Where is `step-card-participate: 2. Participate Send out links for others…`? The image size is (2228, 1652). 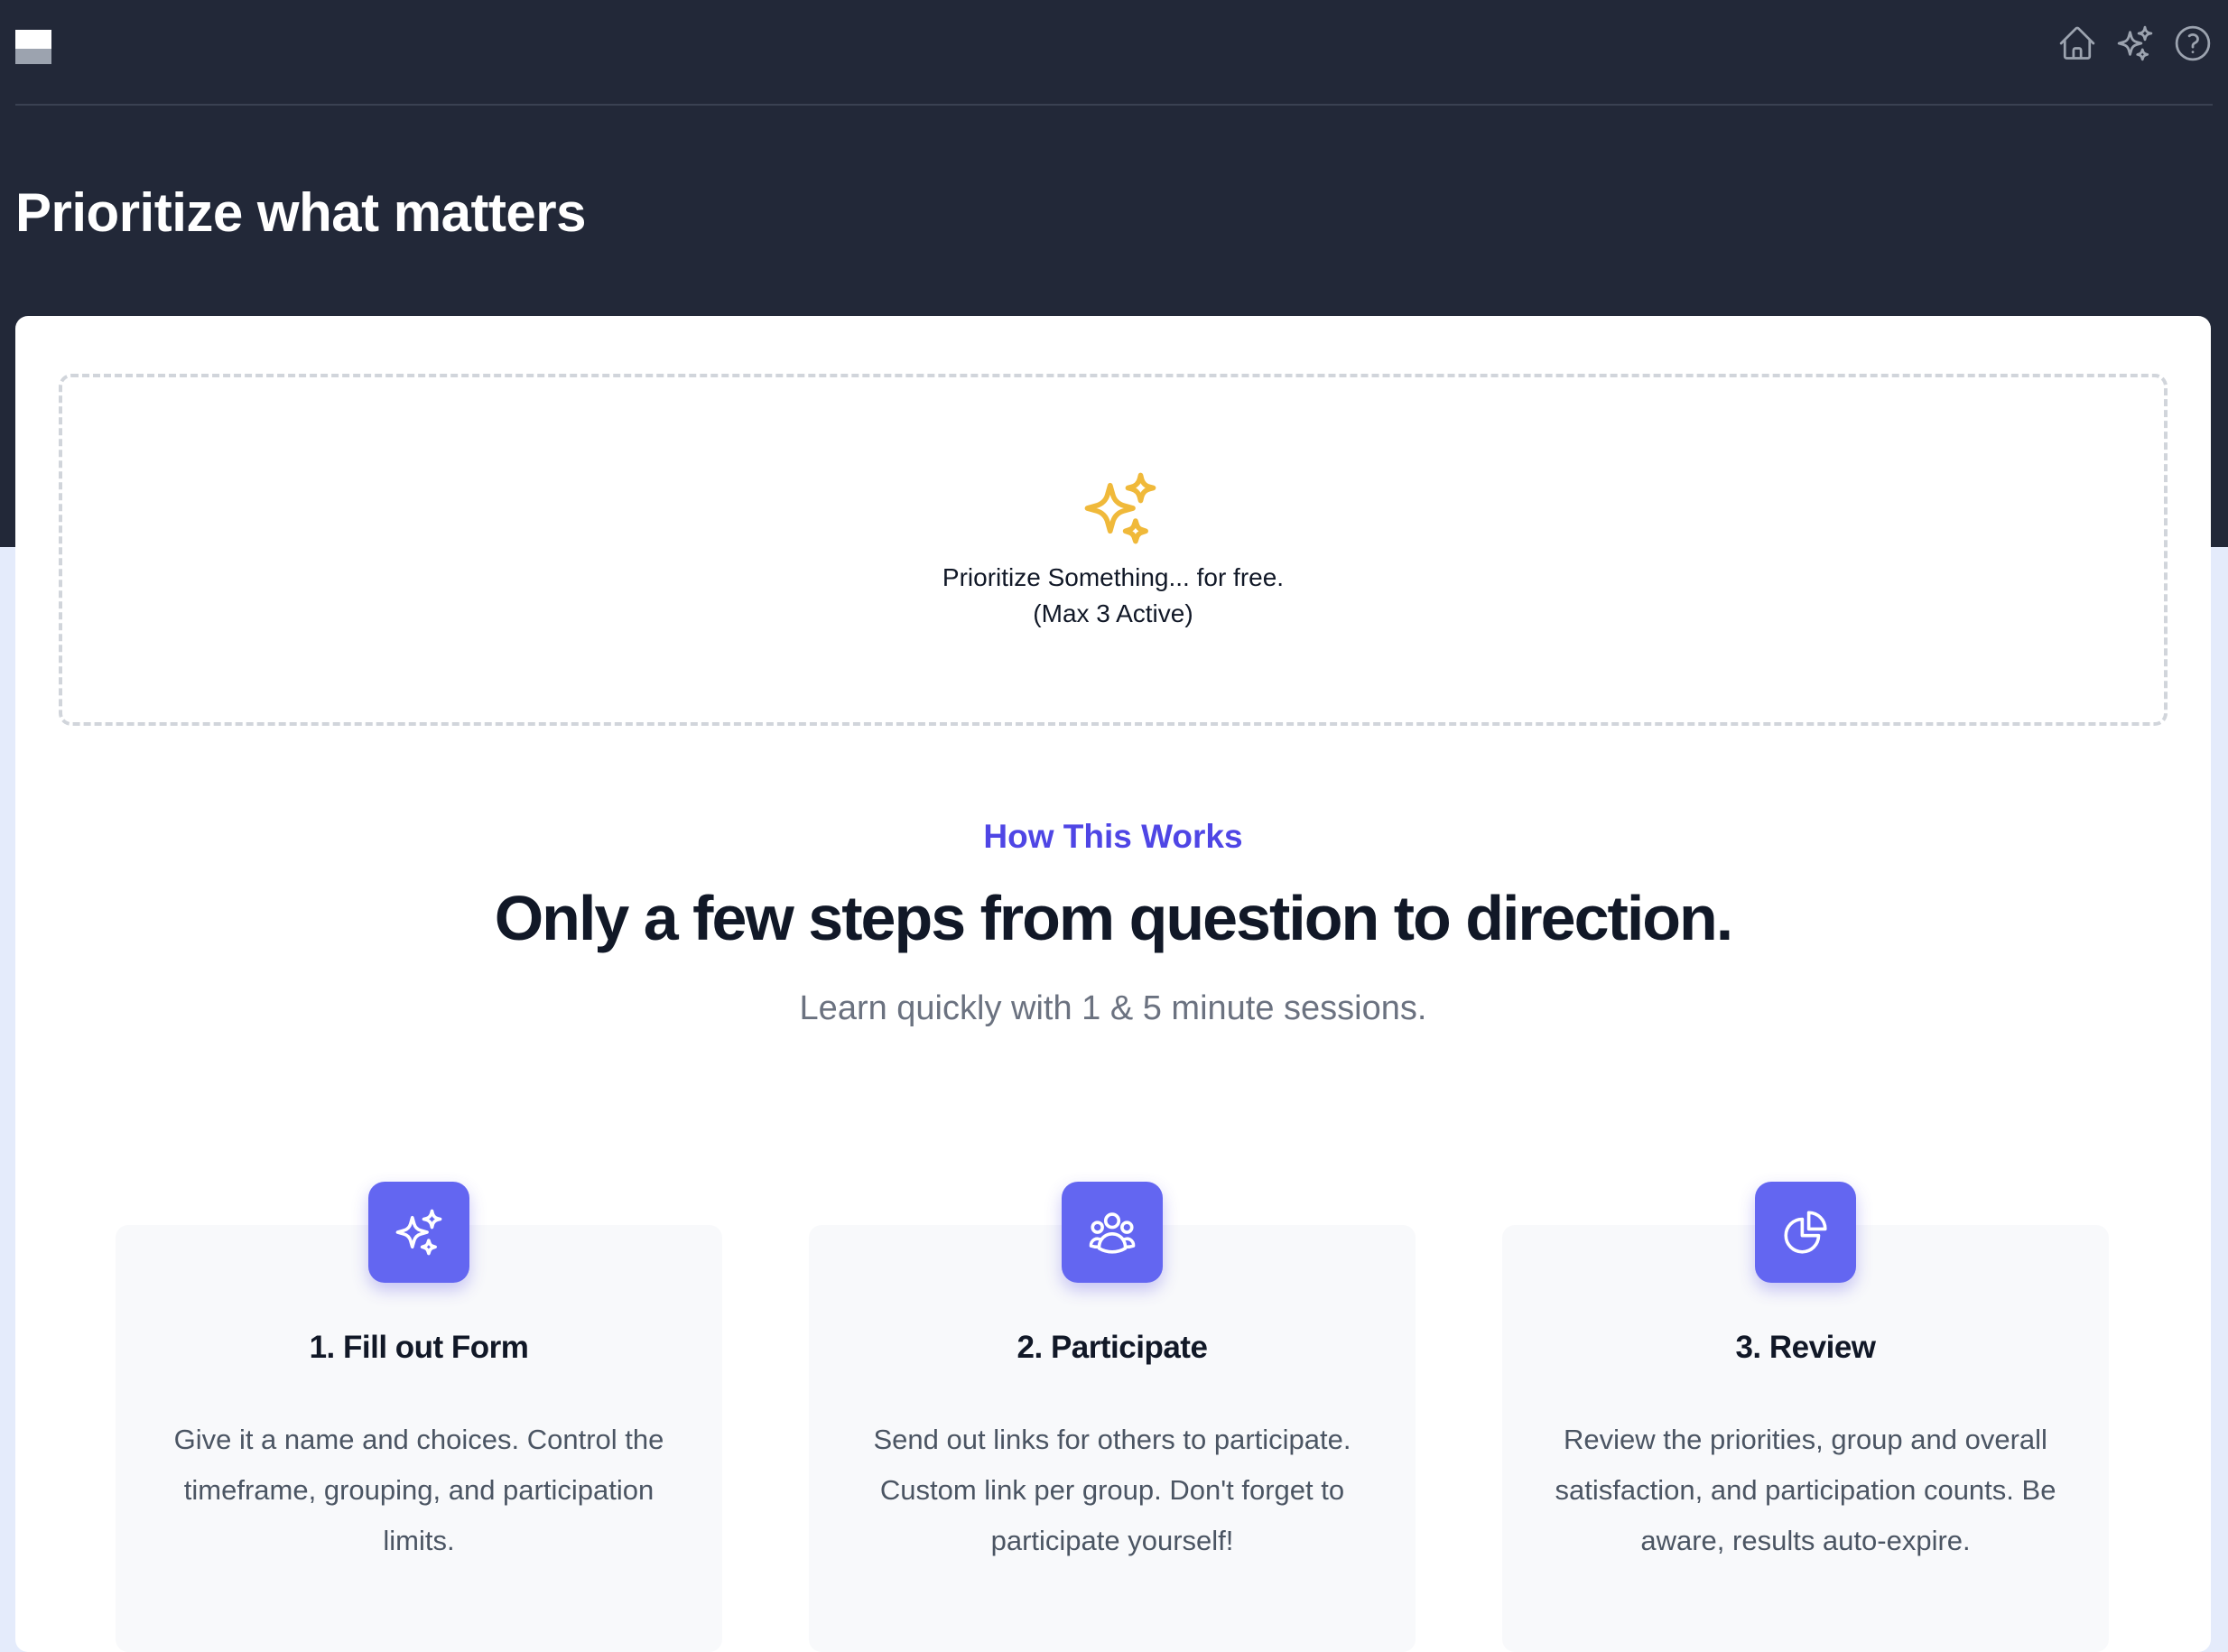 step-card-participate: 2. Participate Send out links for others… is located at coordinates (1112, 1417).